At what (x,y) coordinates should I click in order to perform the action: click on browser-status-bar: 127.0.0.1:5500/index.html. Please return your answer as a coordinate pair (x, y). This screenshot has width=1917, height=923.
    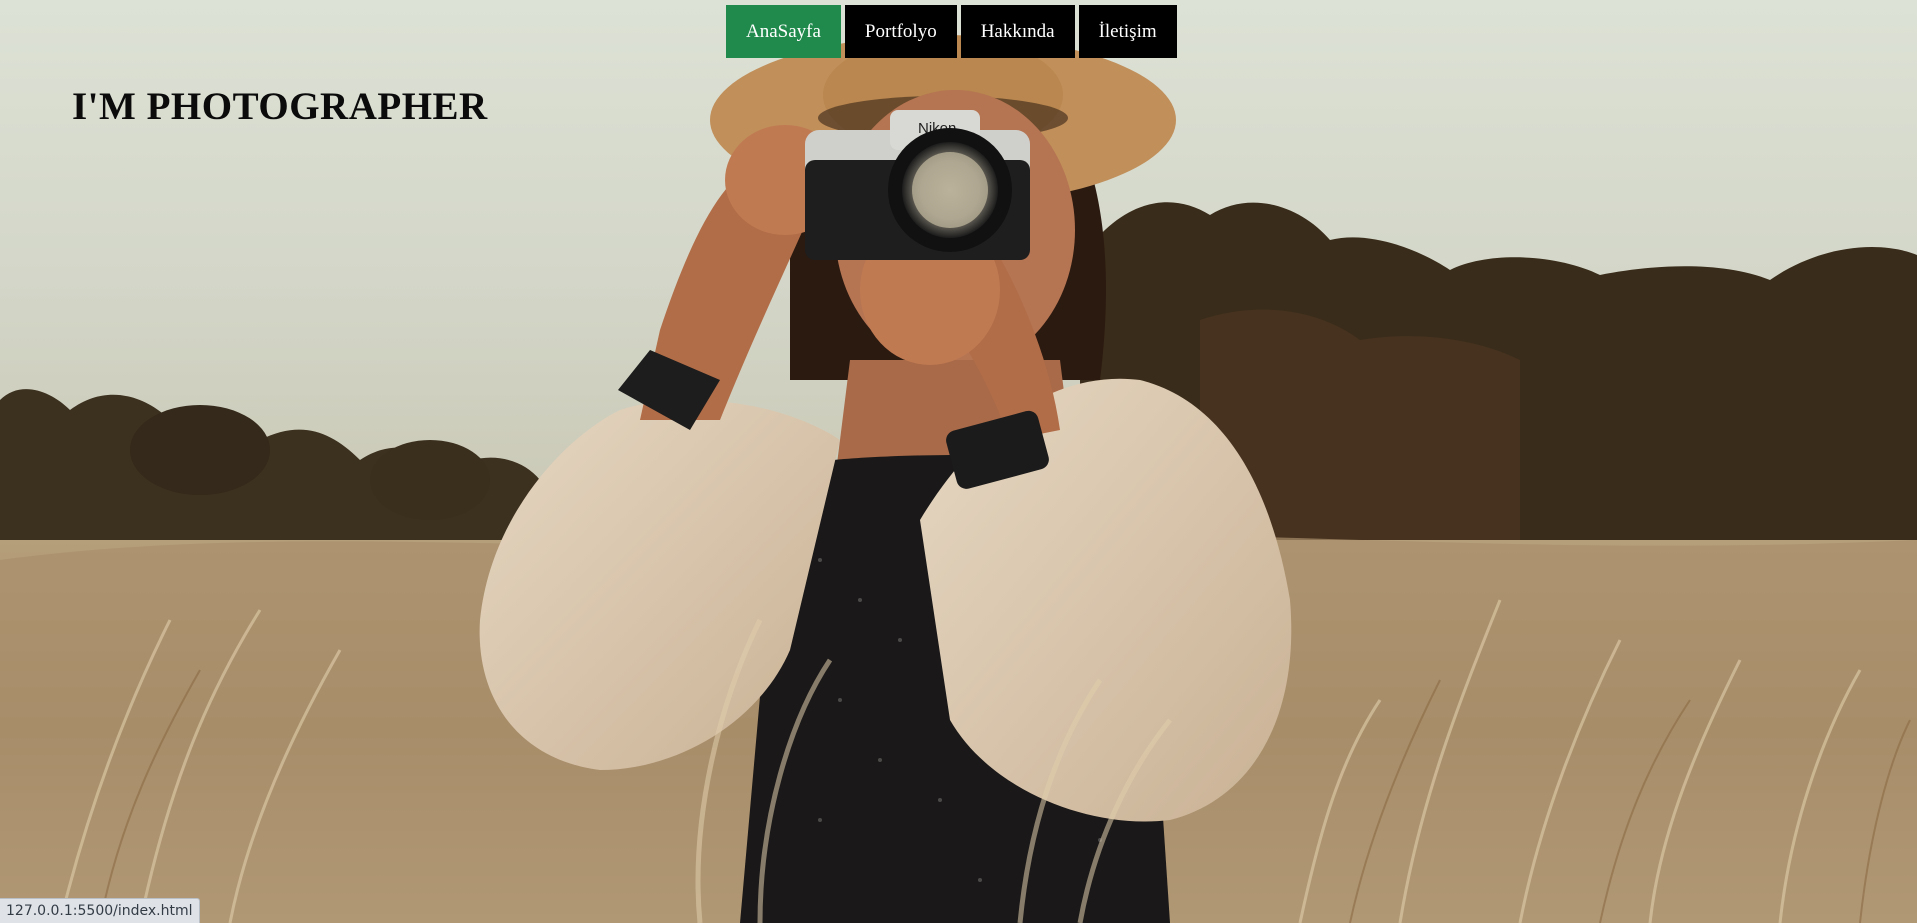
    Looking at the image, I should click on (100, 910).